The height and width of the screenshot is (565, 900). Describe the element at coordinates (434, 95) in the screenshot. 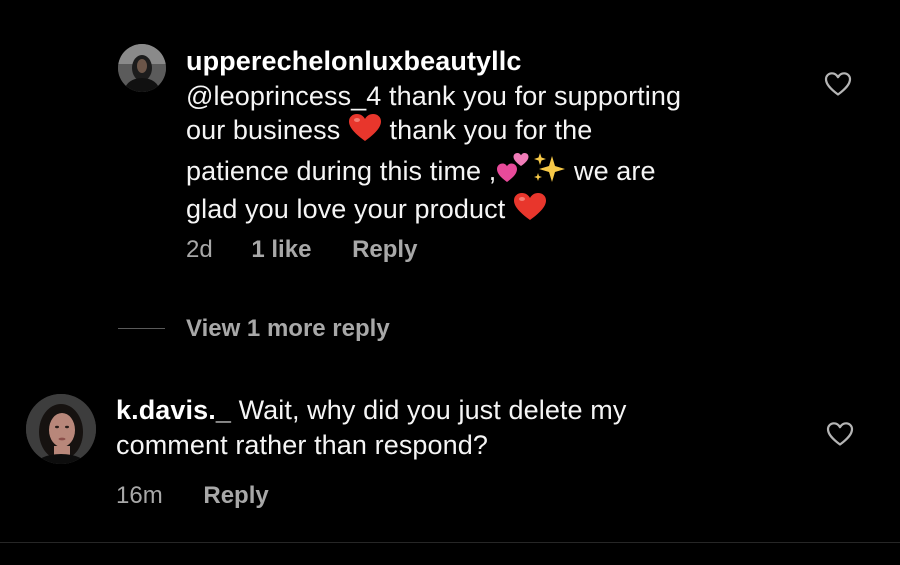

I see `comment-line: @leoprincess_4 thank you for supporting` at that location.